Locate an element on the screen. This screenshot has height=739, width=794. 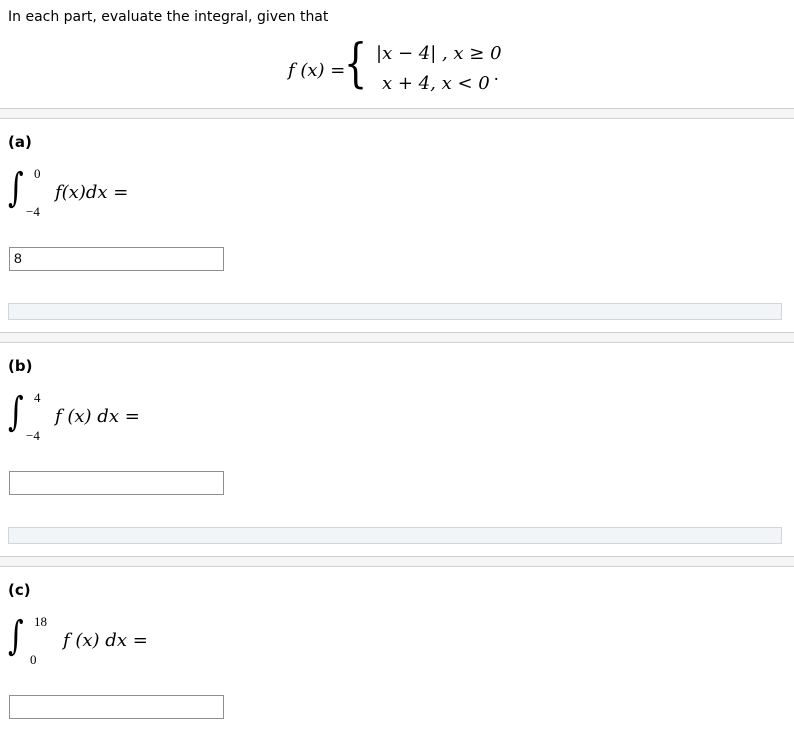
upper-limit: 0 is located at coordinates (37, 173).